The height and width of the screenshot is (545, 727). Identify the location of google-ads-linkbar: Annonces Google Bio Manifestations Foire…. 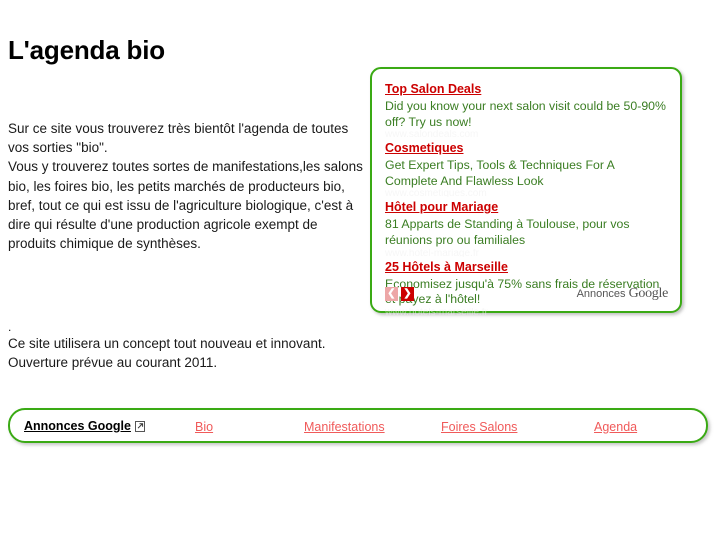
(358, 425).